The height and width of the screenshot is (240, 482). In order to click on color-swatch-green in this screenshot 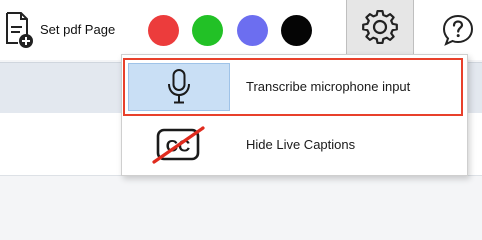, I will do `click(207, 30)`.